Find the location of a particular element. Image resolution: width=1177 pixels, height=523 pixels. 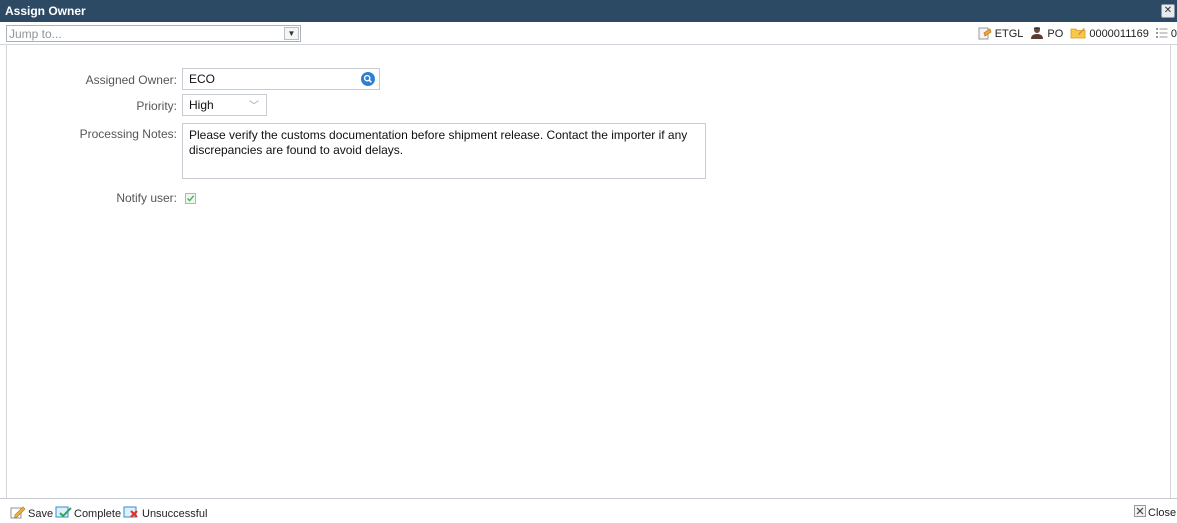

owner-search-button is located at coordinates (368, 79).